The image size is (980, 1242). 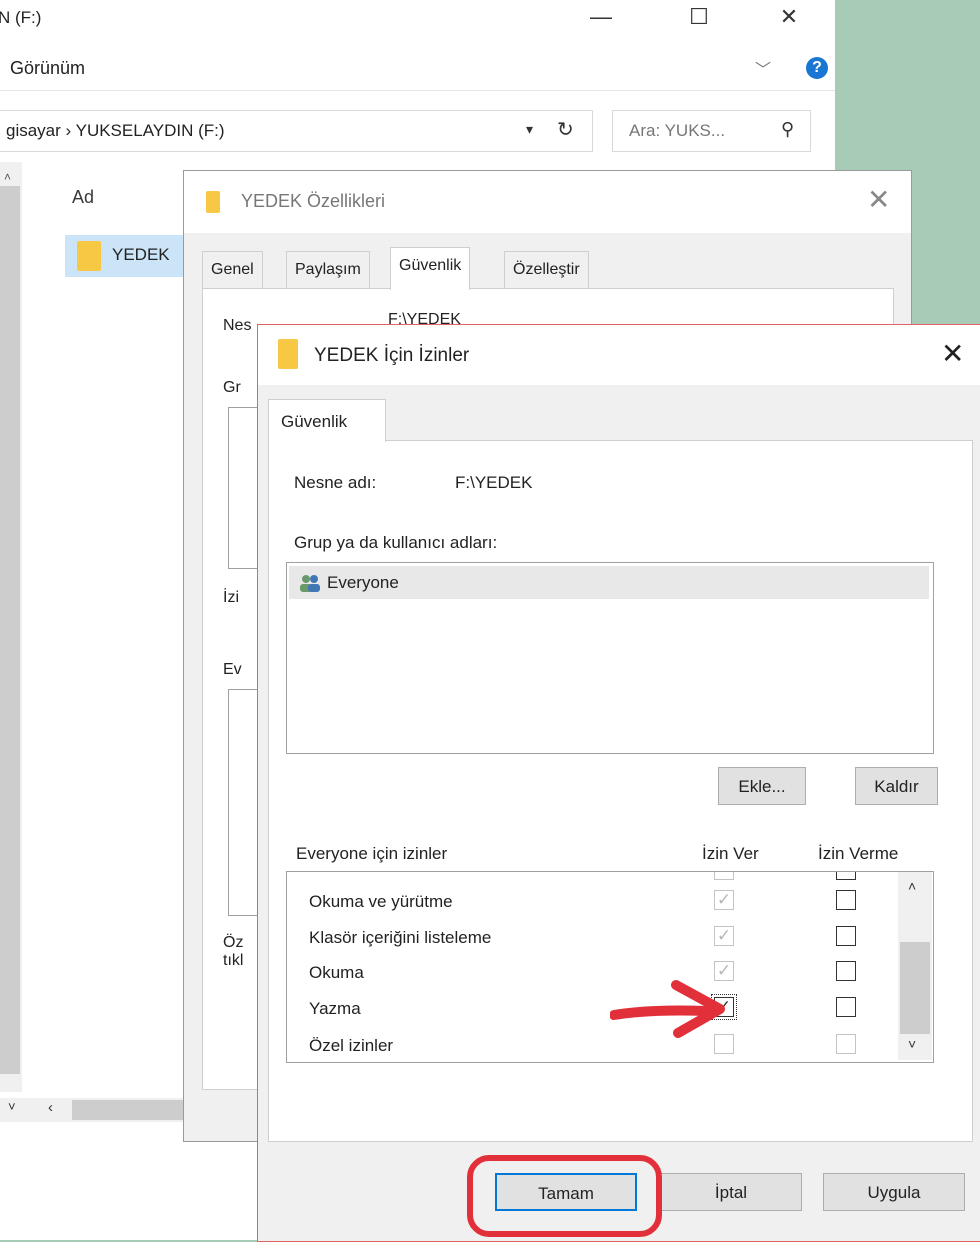 I want to click on address-bar: gisayar › YUKSELAYDIN (F:) ▾ ↻, so click(x=296, y=131).